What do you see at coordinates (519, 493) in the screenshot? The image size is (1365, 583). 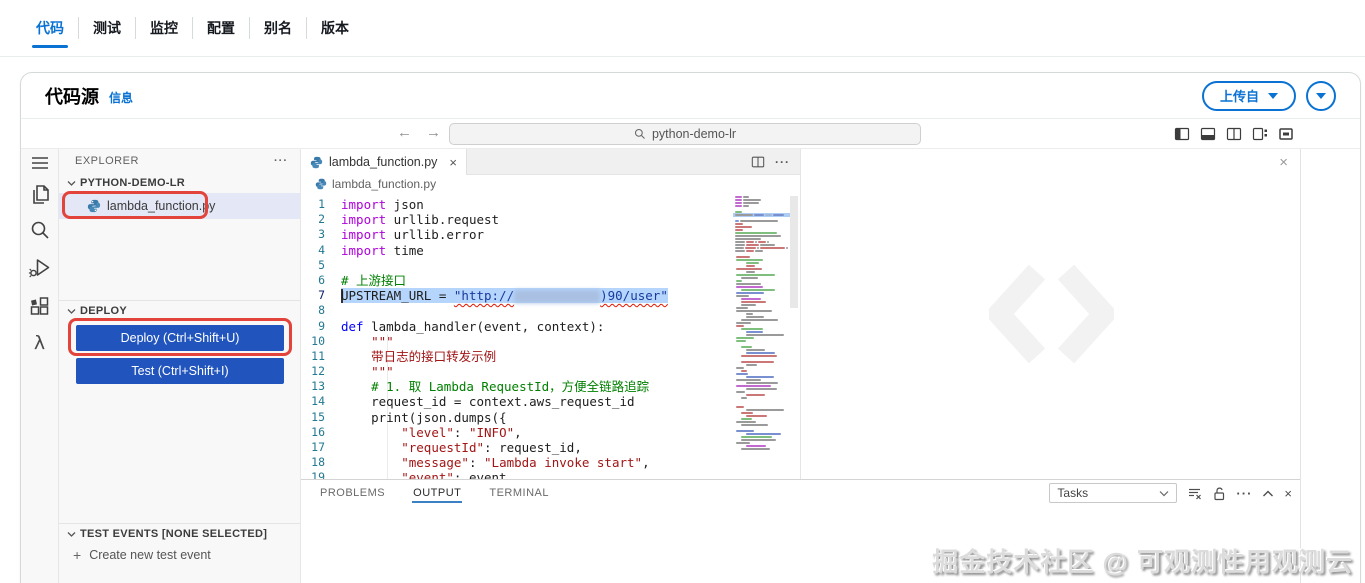 I see `panel-tab-terminal: TERMINAL` at bounding box center [519, 493].